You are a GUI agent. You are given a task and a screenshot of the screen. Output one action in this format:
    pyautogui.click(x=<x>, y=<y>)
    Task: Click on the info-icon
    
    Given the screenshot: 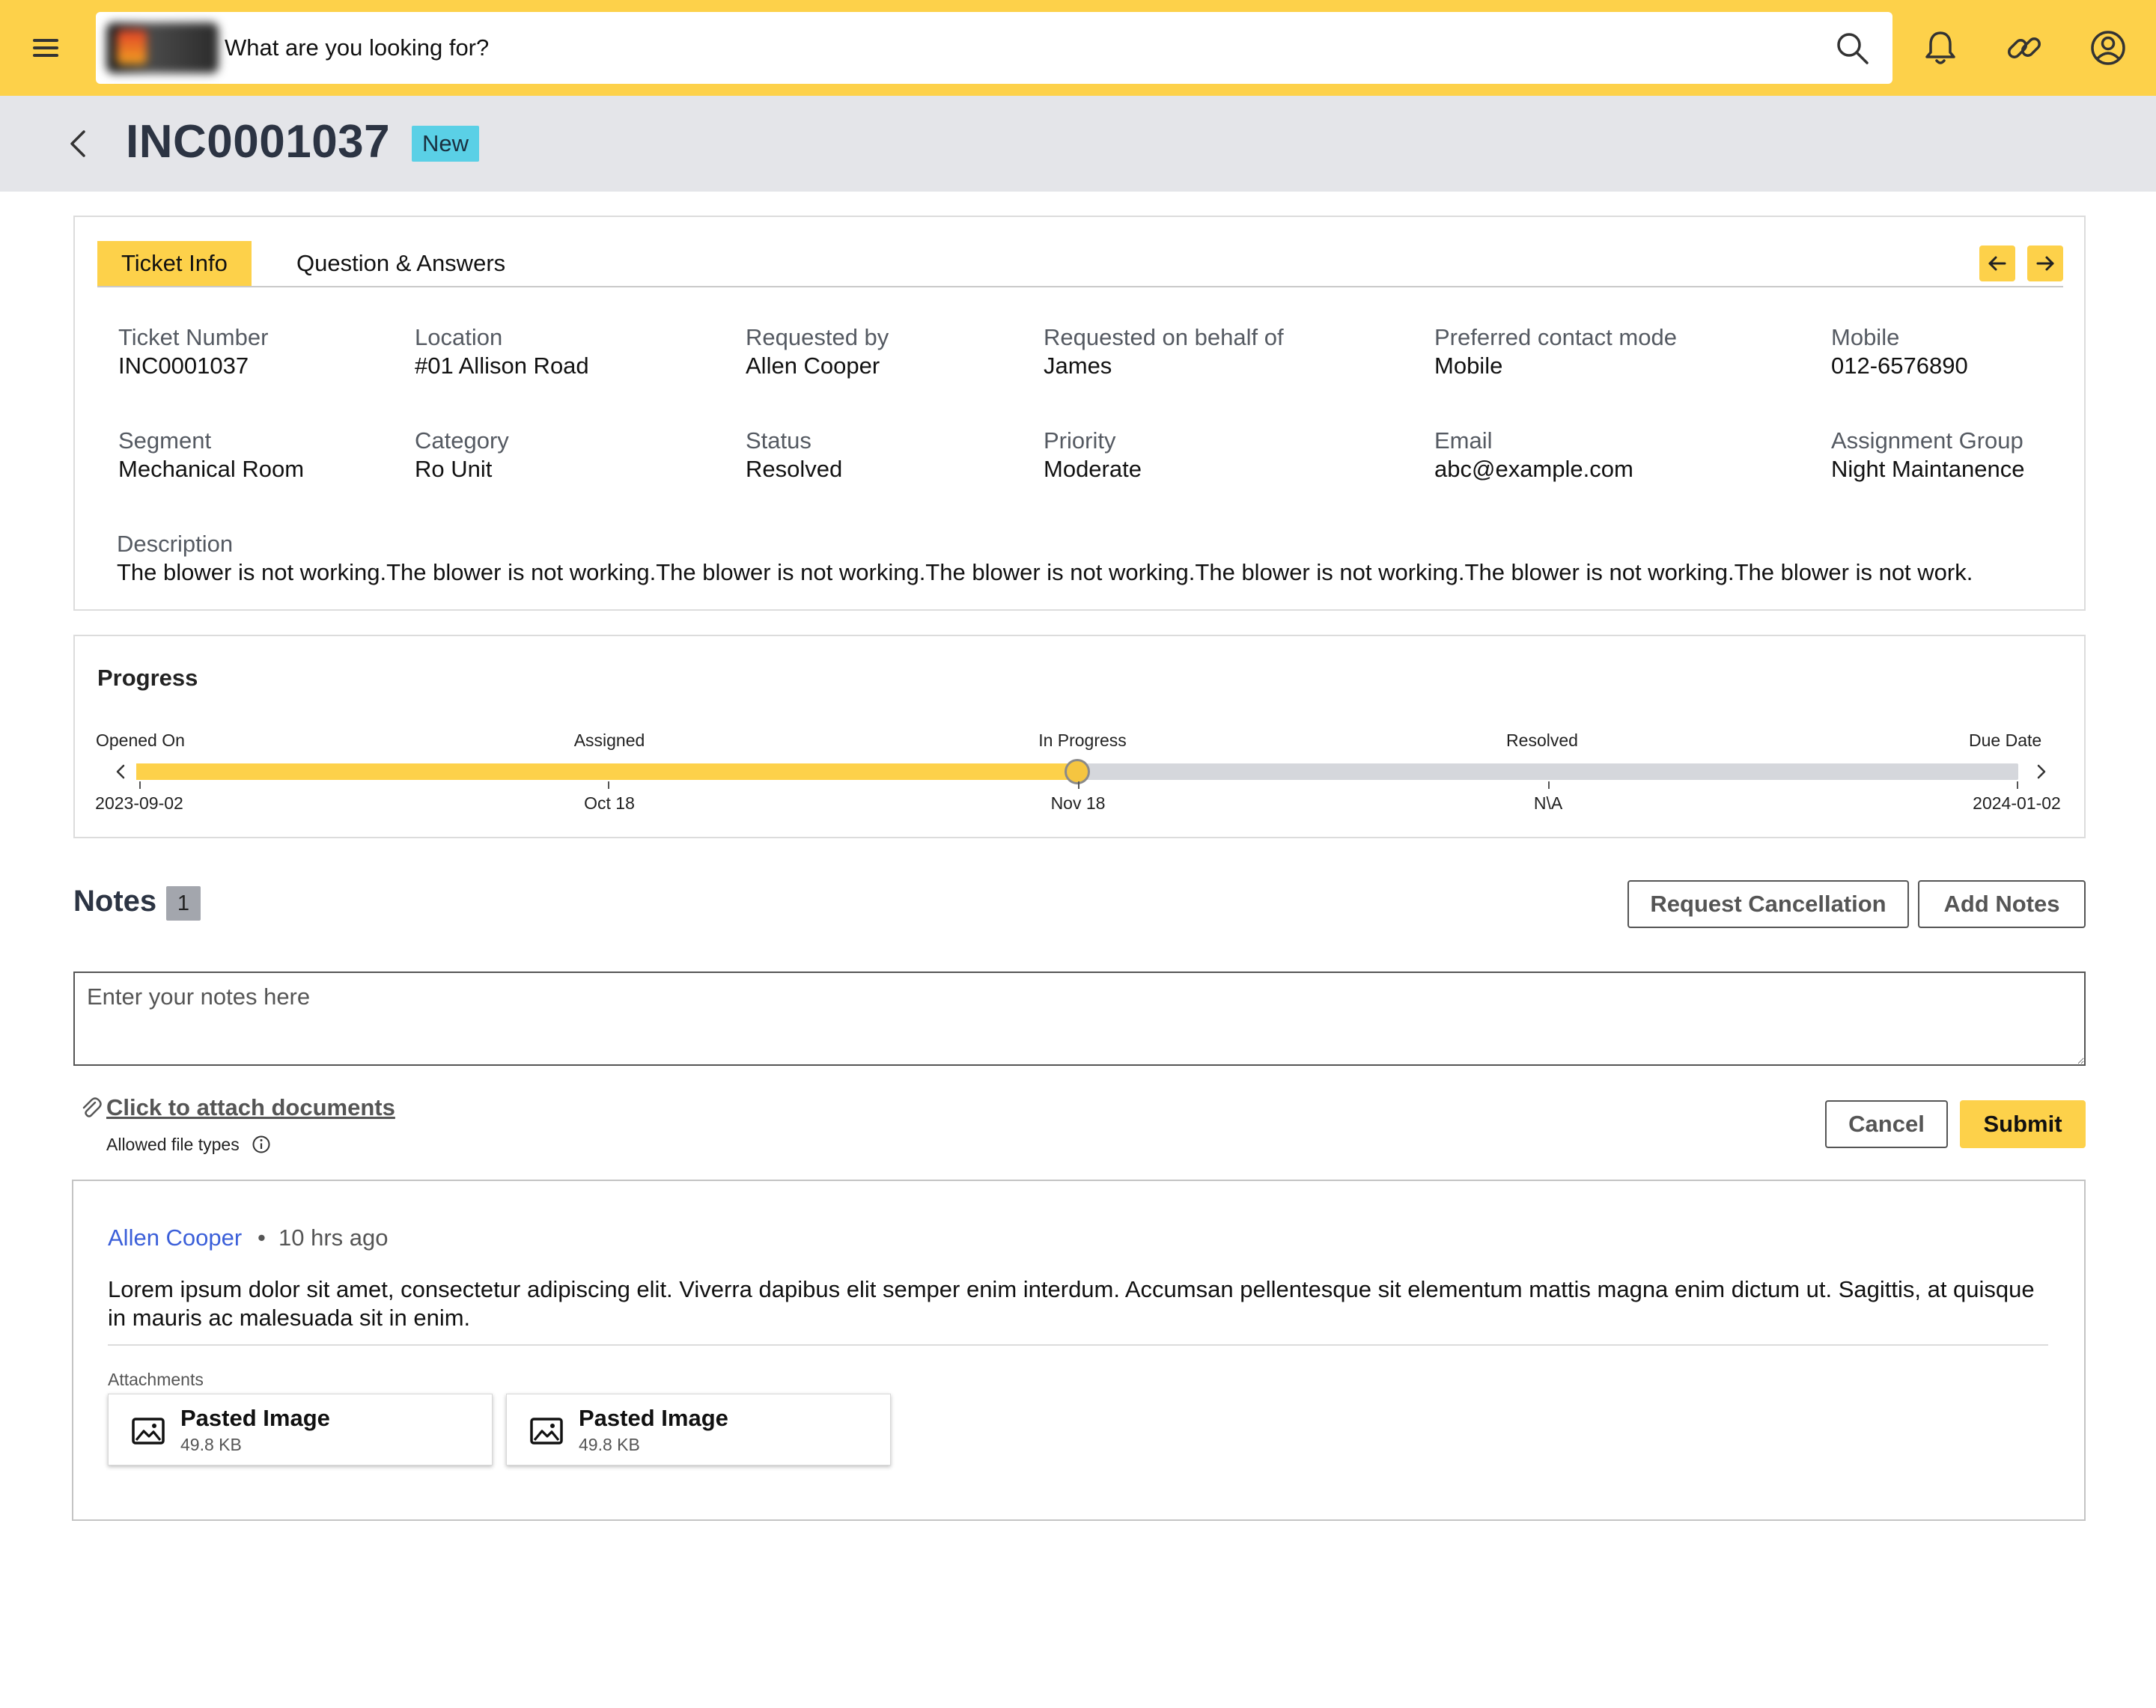 What is the action you would take?
    pyautogui.click(x=261, y=1144)
    